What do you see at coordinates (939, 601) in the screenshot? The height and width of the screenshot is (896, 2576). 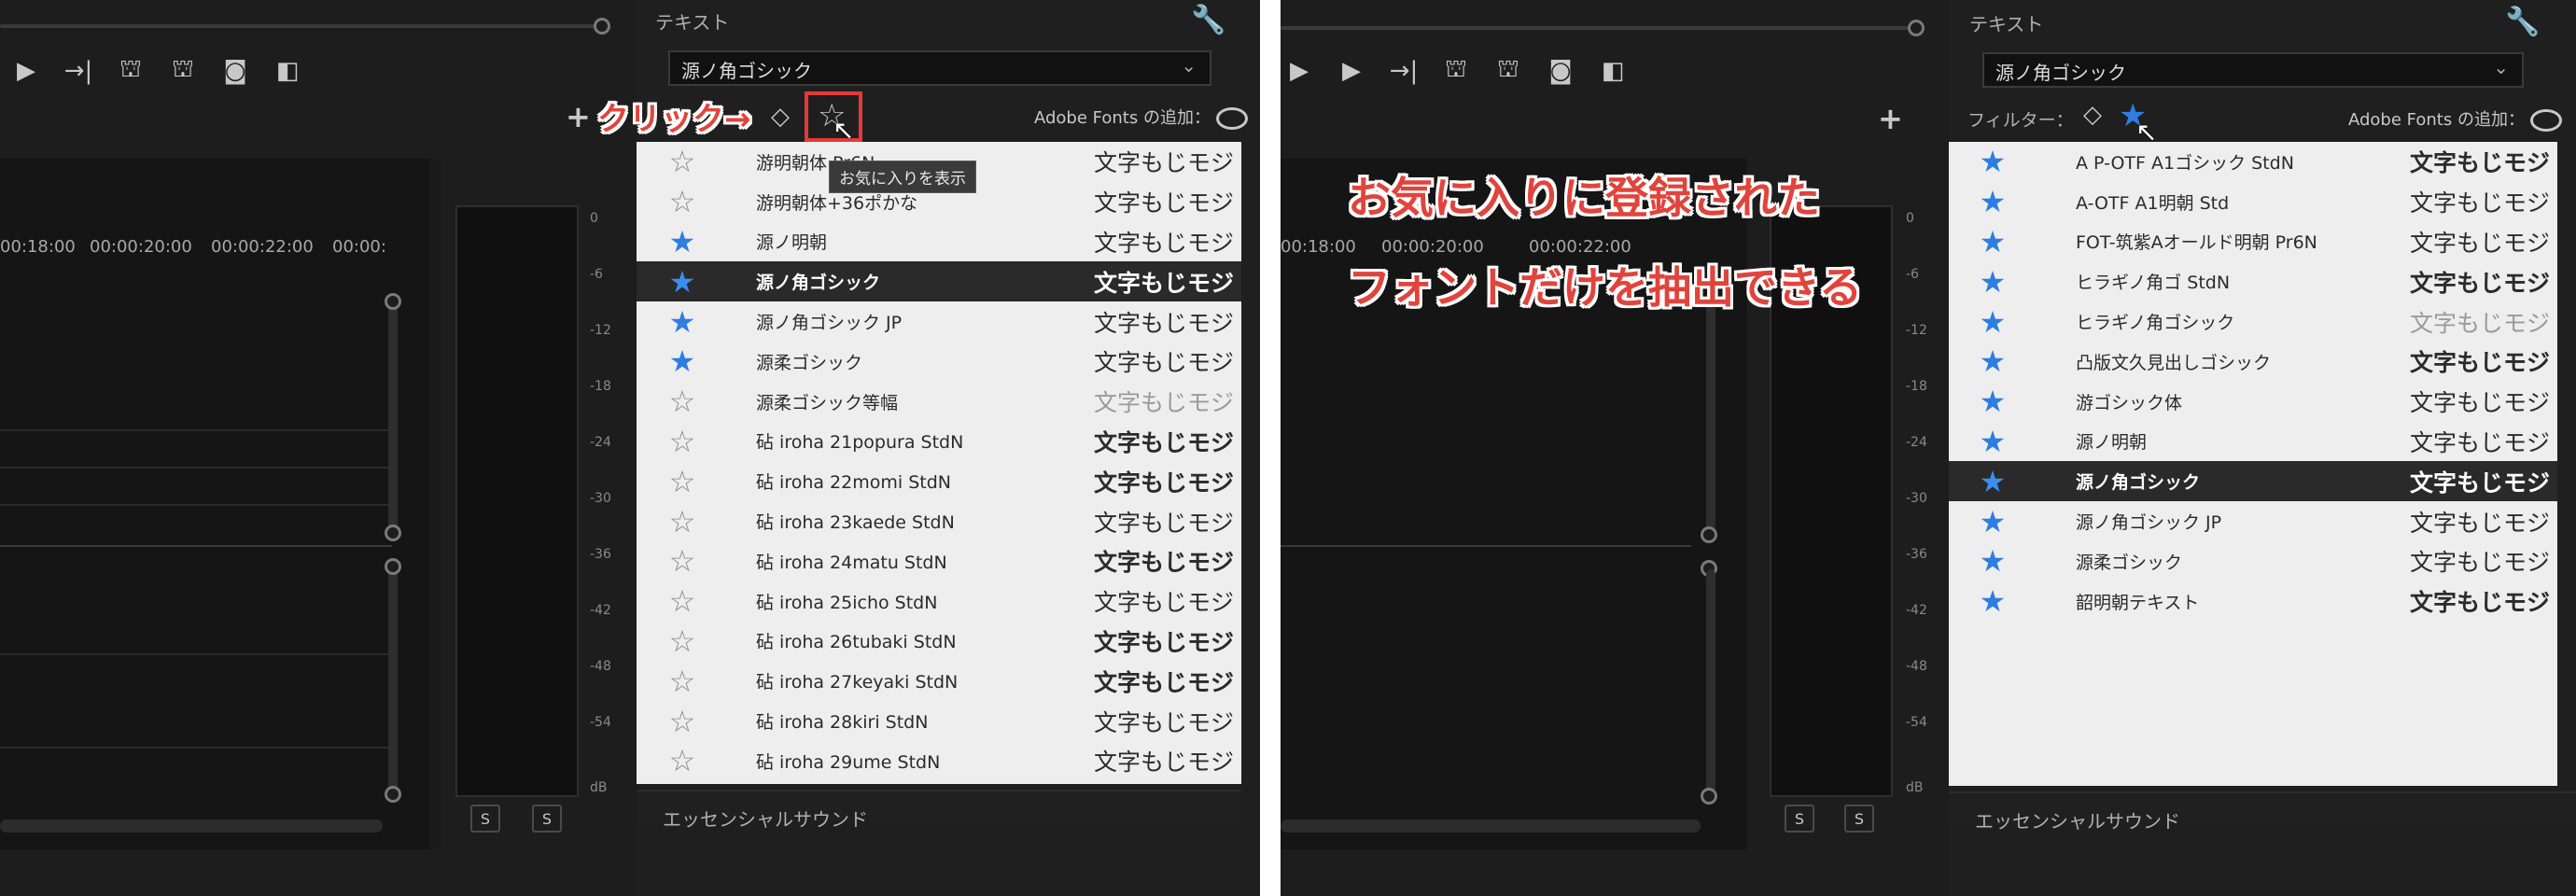 I see `font-row: ☆ 砧 iroha 25icho StdN 文字もじモジ` at bounding box center [939, 601].